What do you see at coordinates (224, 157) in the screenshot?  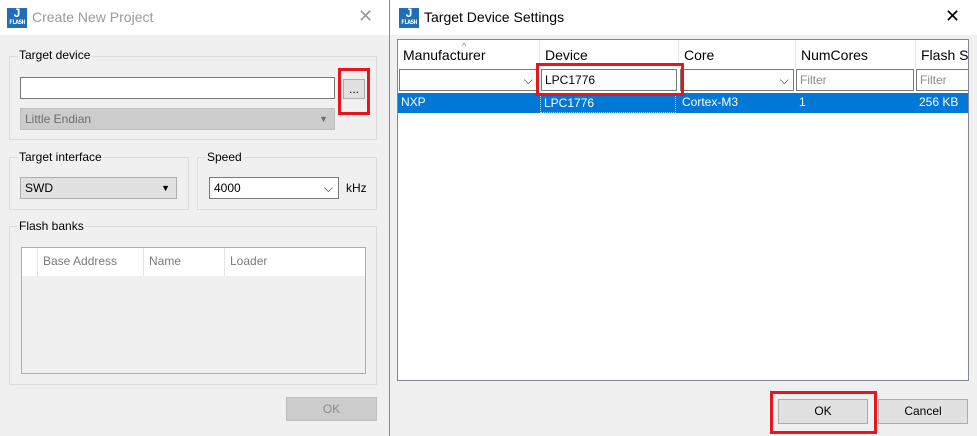 I see `speed-label: Speed` at bounding box center [224, 157].